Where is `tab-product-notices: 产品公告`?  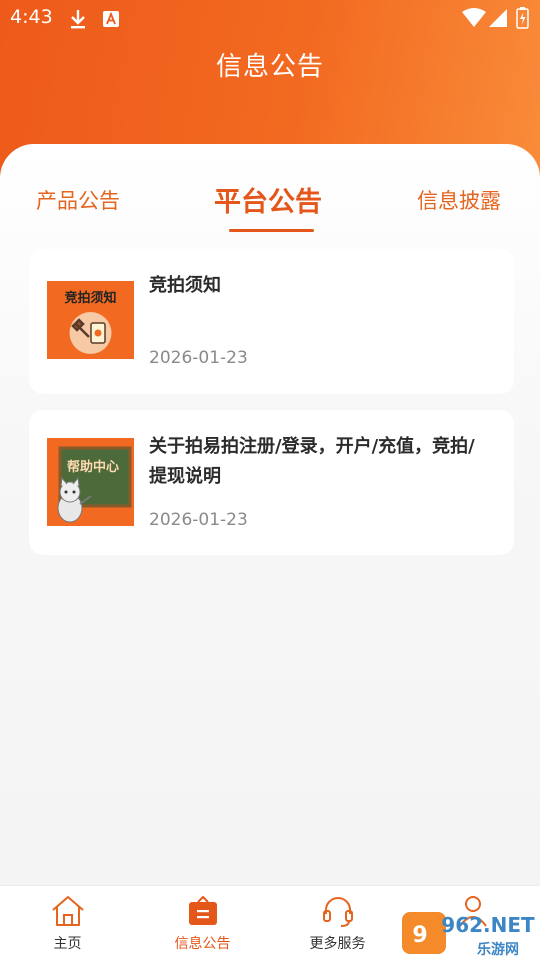 tab-product-notices: 产品公告 is located at coordinates (78, 200).